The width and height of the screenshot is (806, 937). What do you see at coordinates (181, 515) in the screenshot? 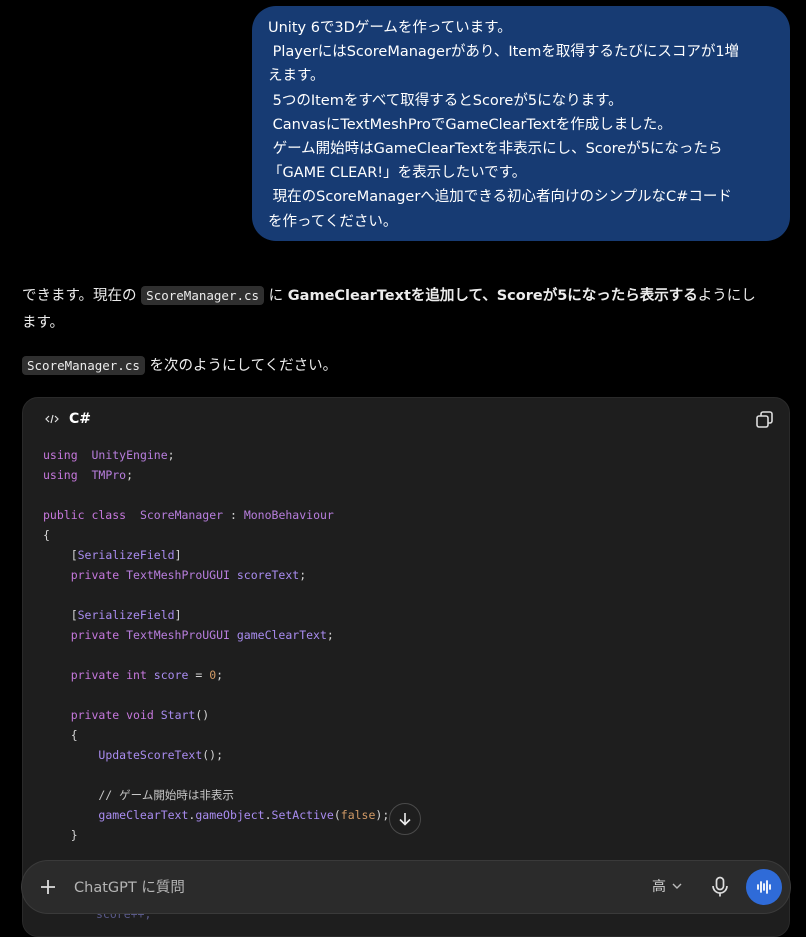
I see `code-token: ScoreManager` at bounding box center [181, 515].